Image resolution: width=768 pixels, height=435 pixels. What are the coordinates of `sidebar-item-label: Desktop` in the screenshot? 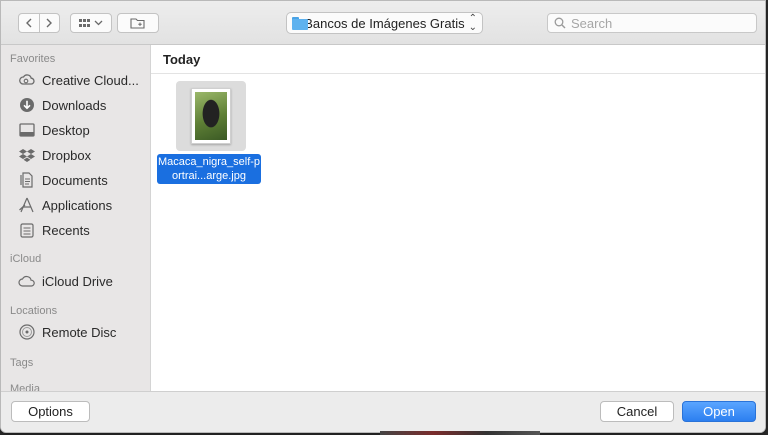 It's located at (66, 130).